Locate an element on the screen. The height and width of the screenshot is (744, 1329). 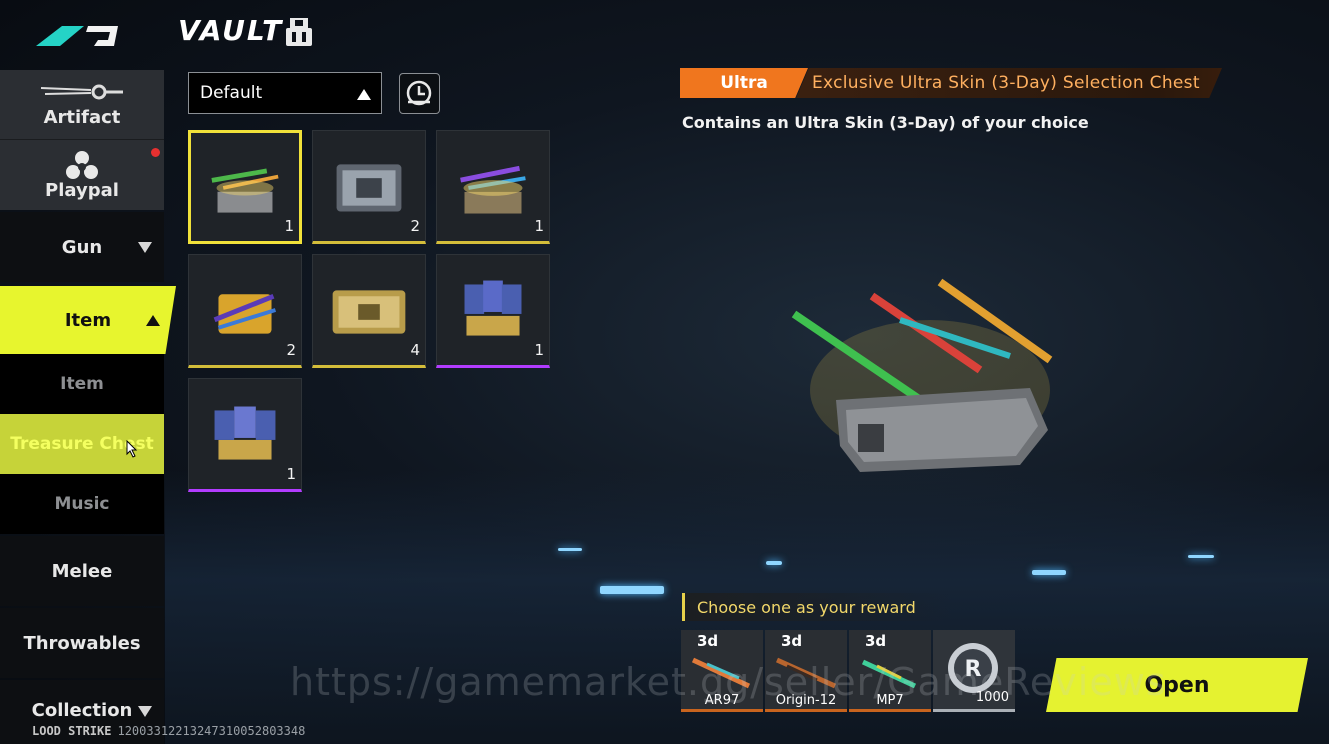
notification-dot is located at coordinates (155, 152).